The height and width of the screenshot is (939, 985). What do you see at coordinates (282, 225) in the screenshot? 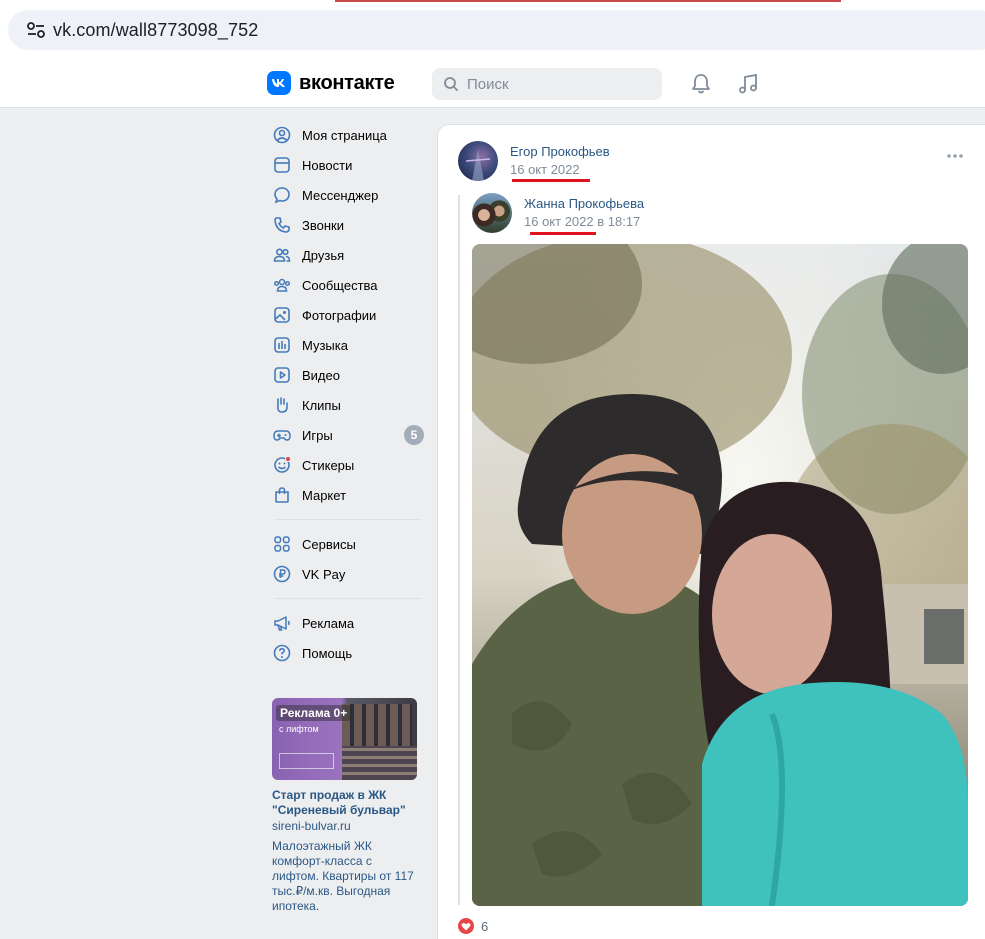
I see `phone-icon` at bounding box center [282, 225].